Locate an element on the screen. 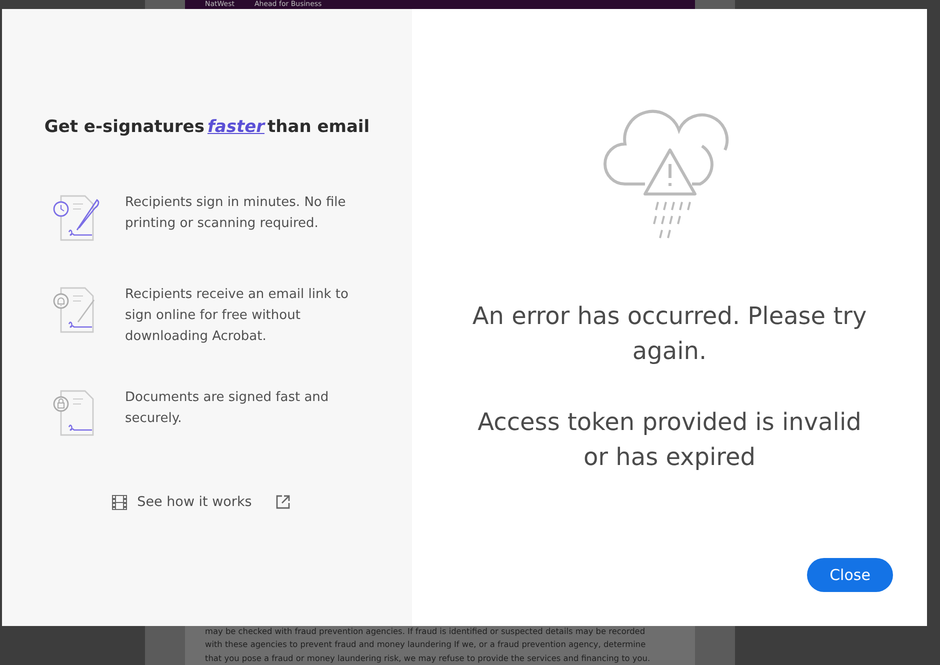 This screenshot has height=665, width=940. external-link-icon is located at coordinates (283, 502).